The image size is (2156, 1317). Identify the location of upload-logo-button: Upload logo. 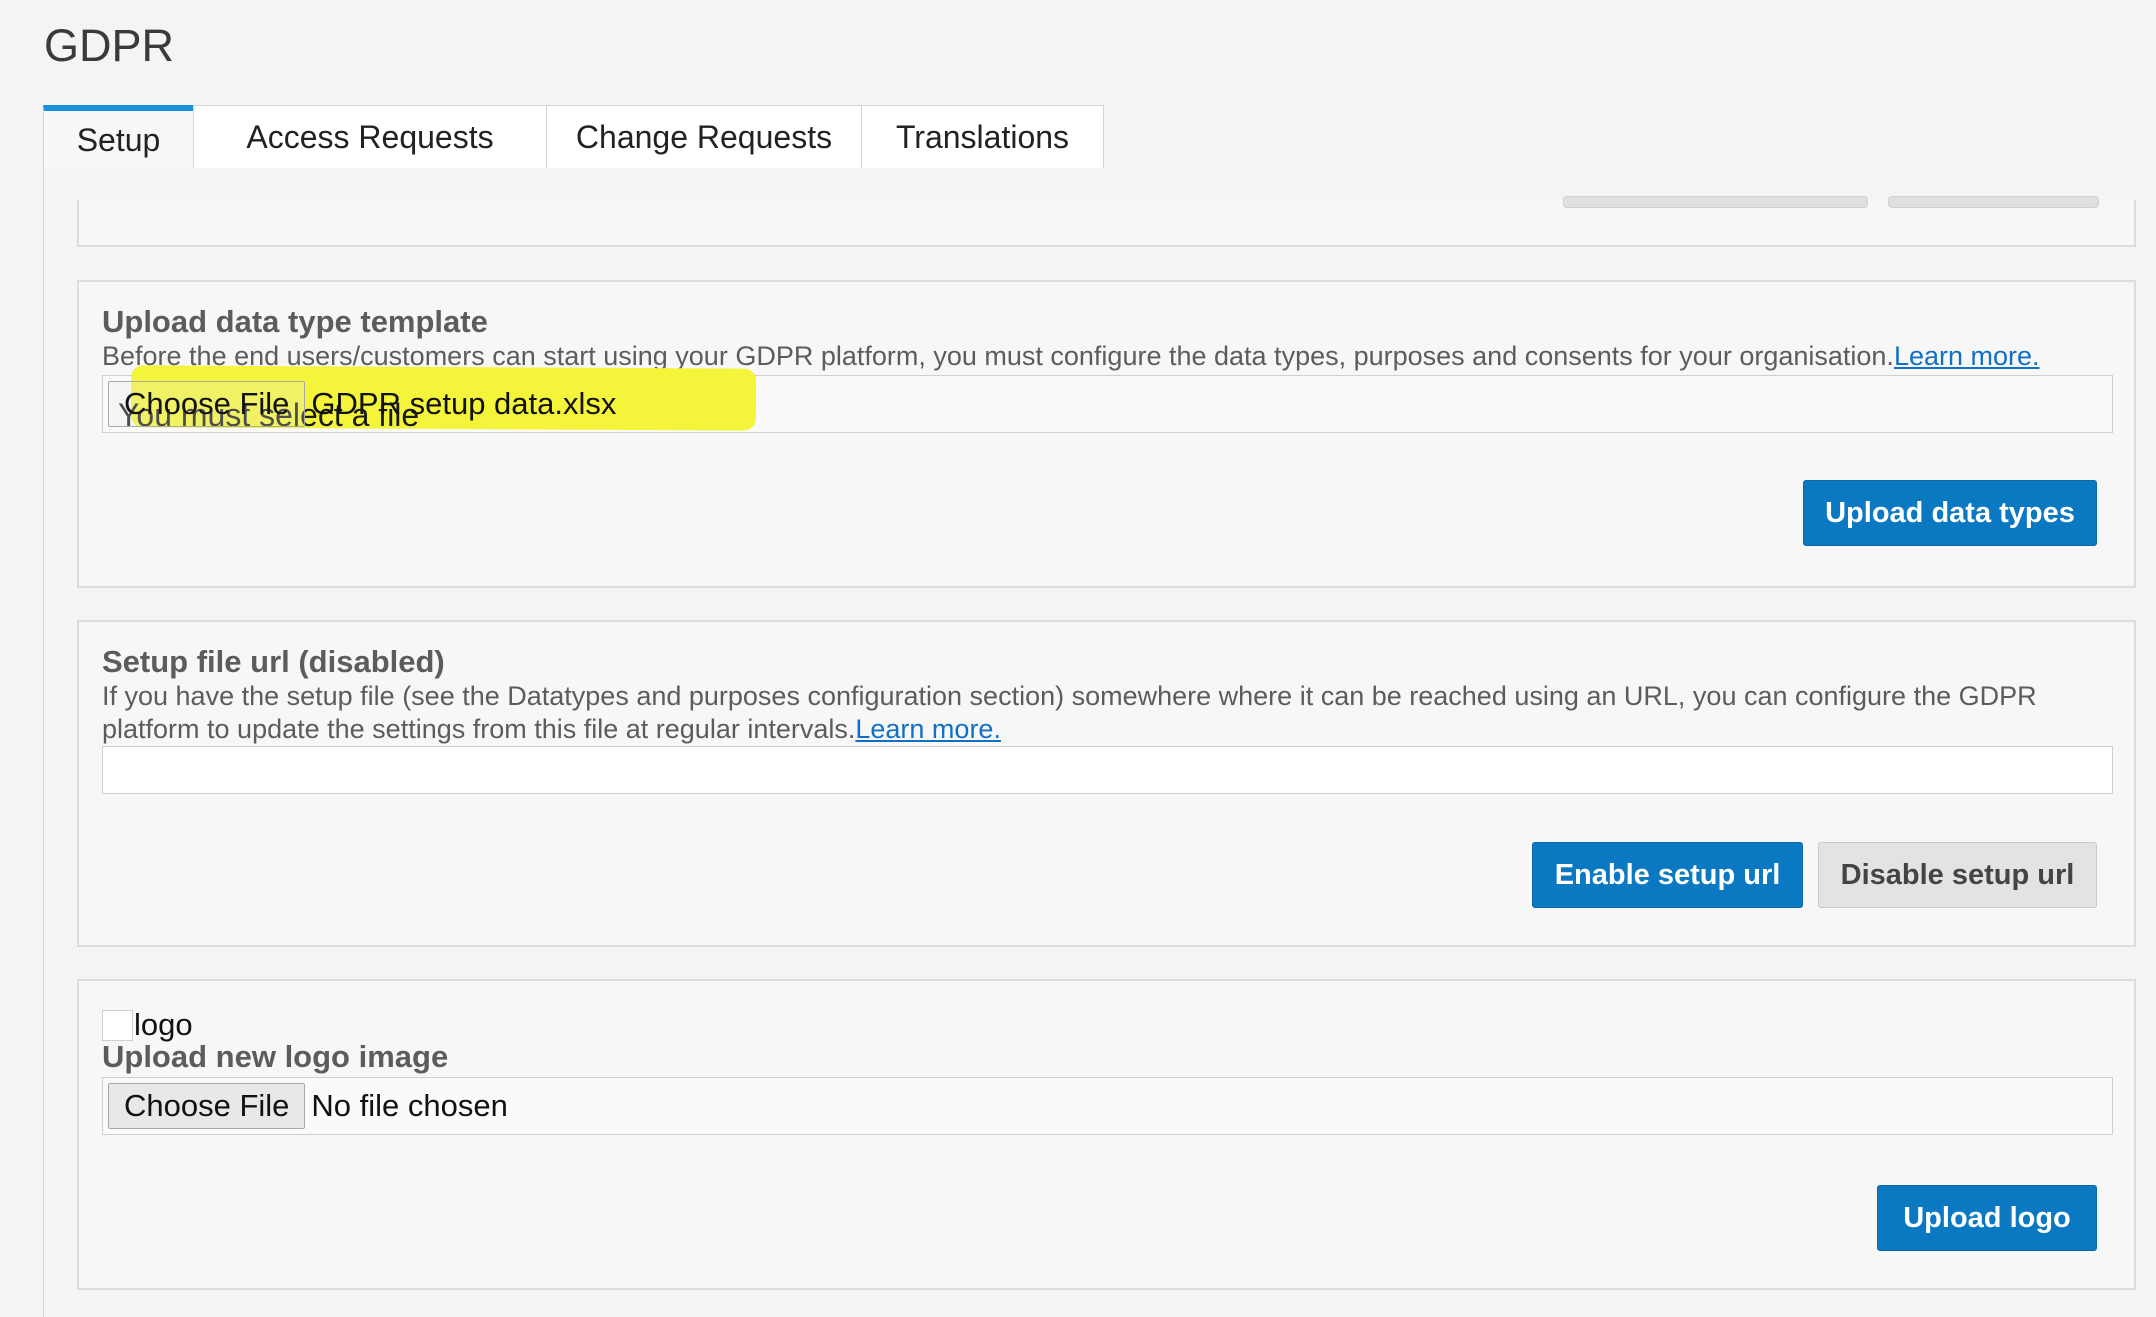
(1987, 1218).